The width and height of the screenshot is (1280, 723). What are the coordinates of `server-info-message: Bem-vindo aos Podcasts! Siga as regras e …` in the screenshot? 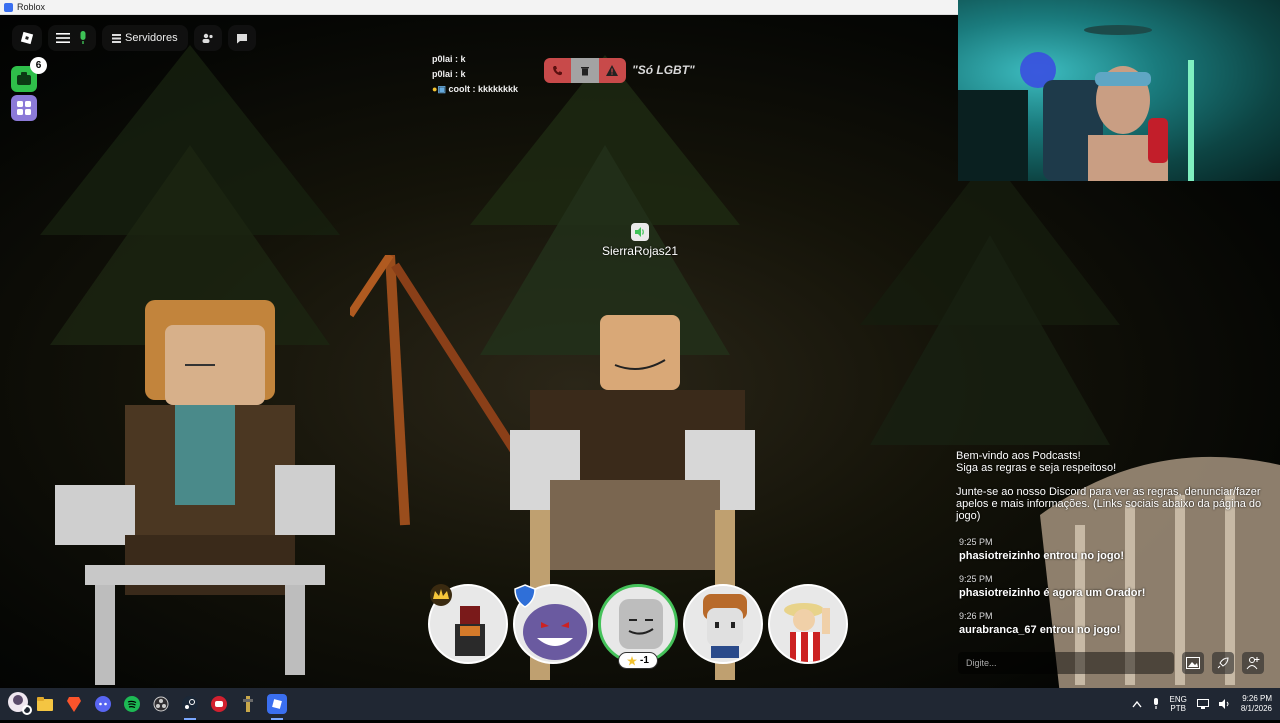 It's located at (1113, 492).